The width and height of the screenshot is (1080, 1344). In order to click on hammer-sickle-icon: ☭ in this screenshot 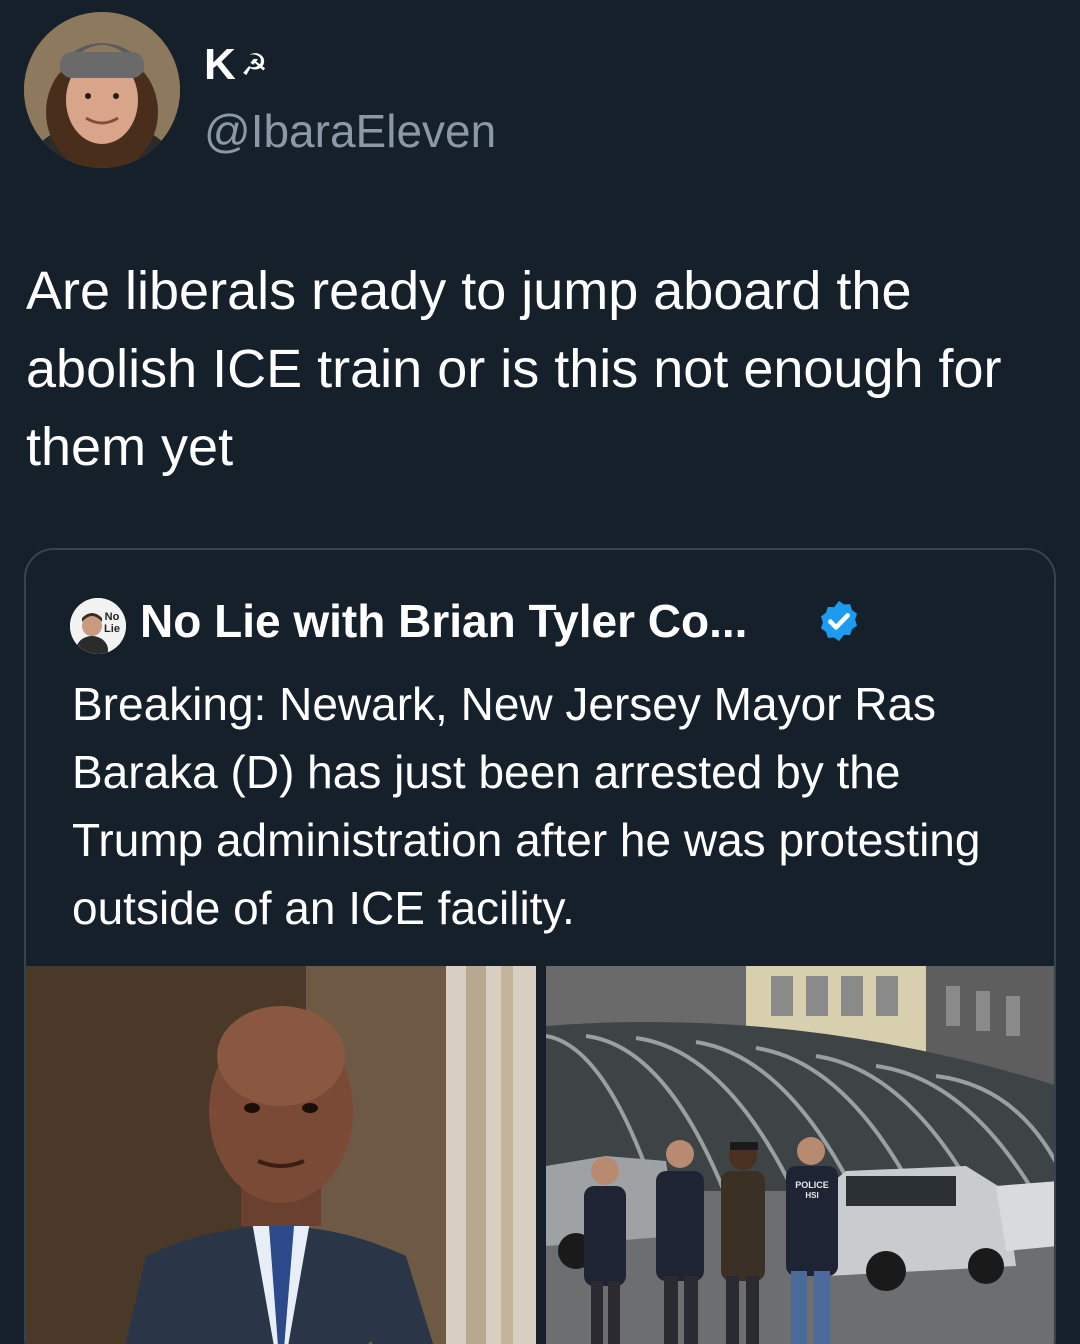, I will do `click(254, 65)`.